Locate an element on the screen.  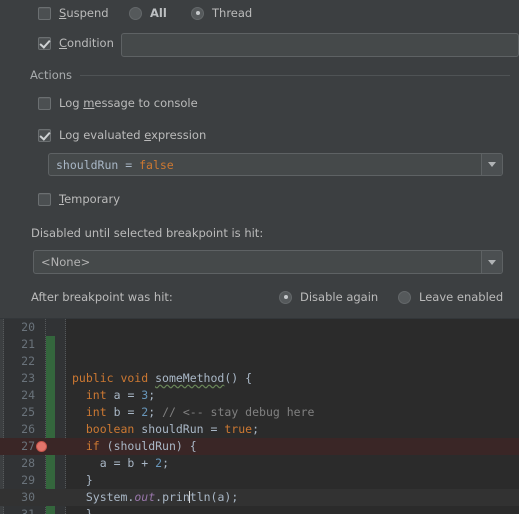
line-number: 24 is located at coordinates (28, 395).